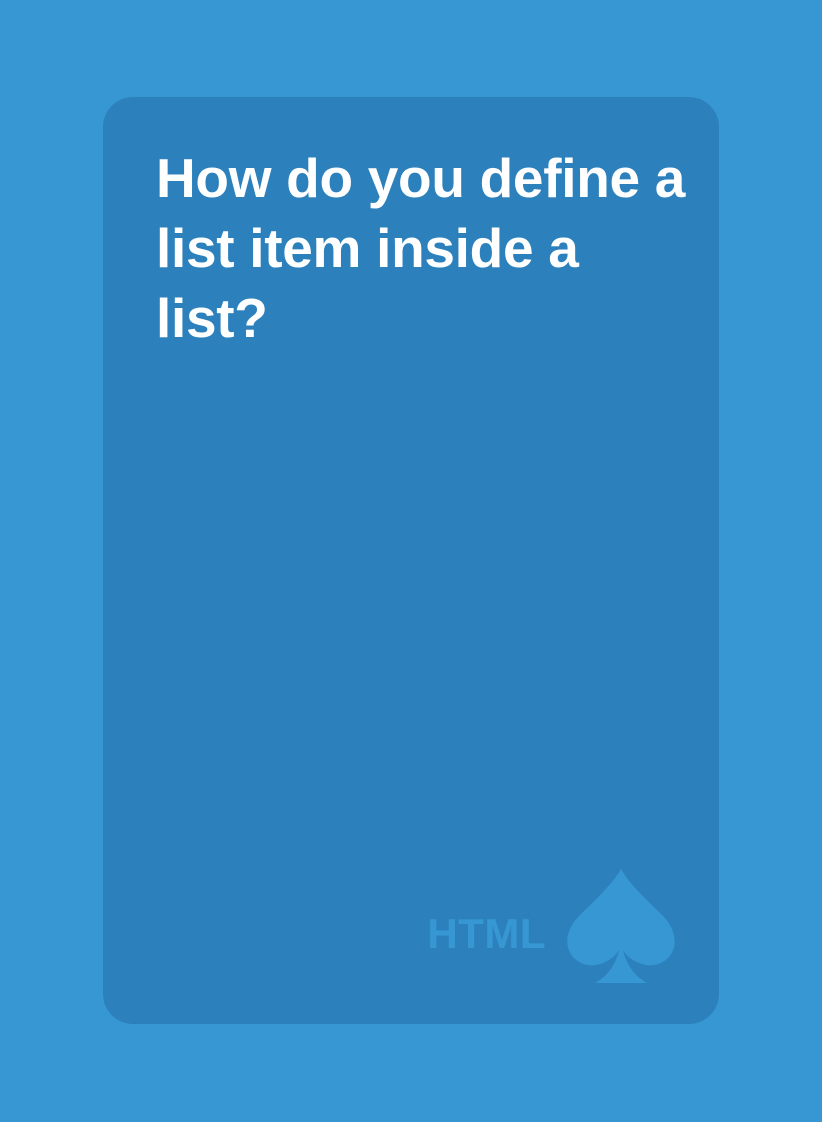 The width and height of the screenshot is (822, 1122). Describe the element at coordinates (621, 928) in the screenshot. I see `spade-icon` at that location.